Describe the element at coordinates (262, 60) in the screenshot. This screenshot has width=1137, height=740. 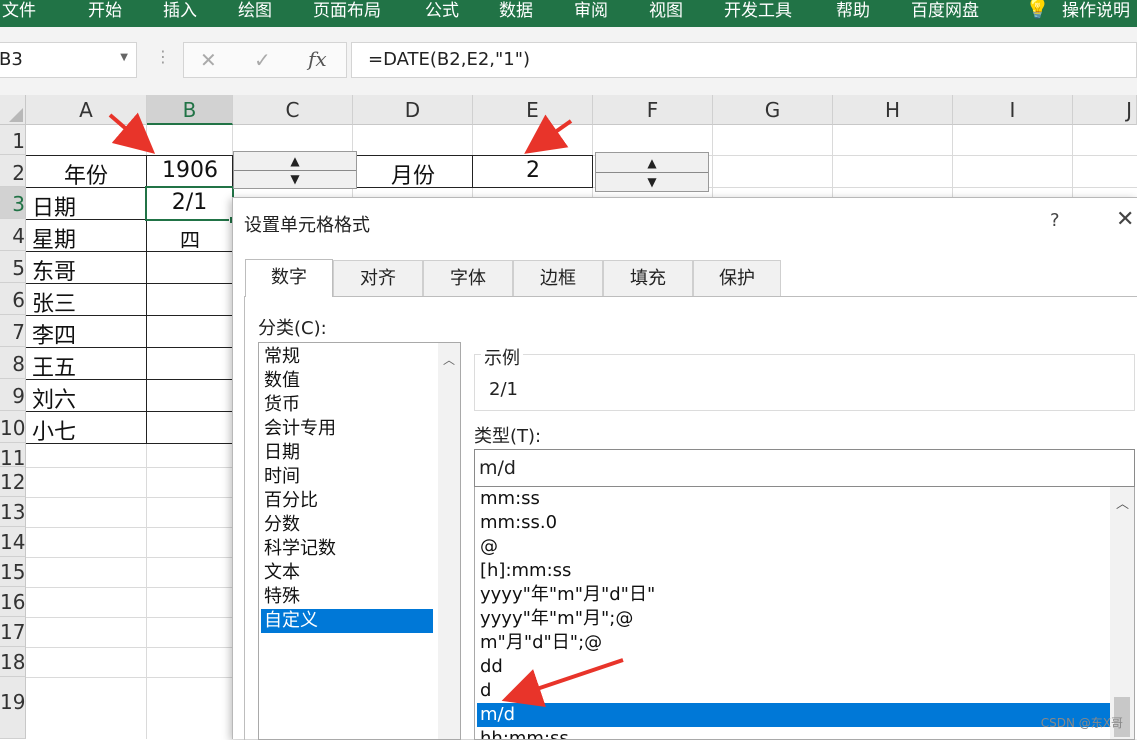
I see `enter-icon: ✓` at that location.